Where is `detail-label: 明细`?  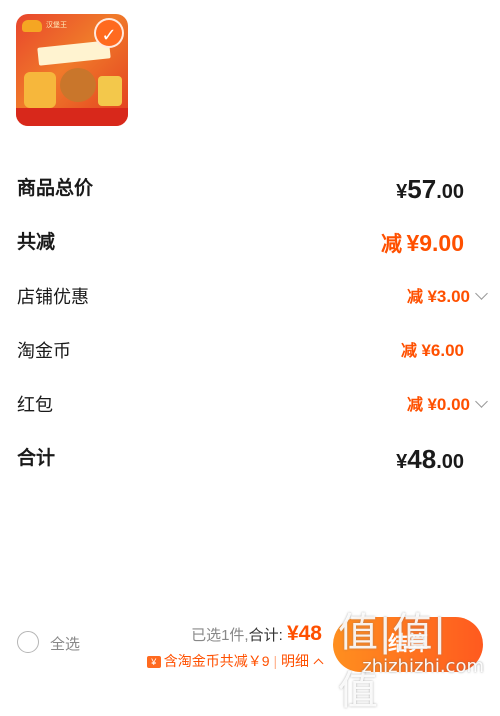 detail-label: 明细 is located at coordinates (295, 661).